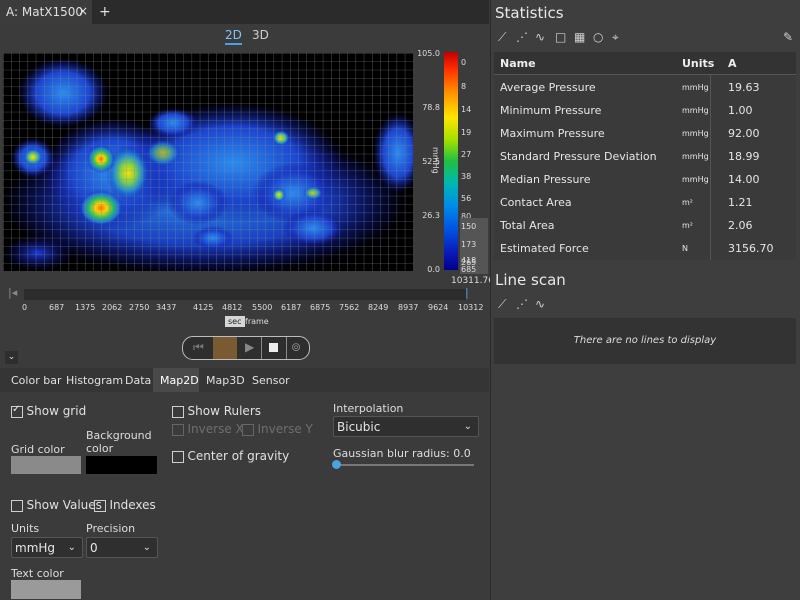 This screenshot has height=600, width=800. I want to click on background-color-label: Background color, so click(119, 442).